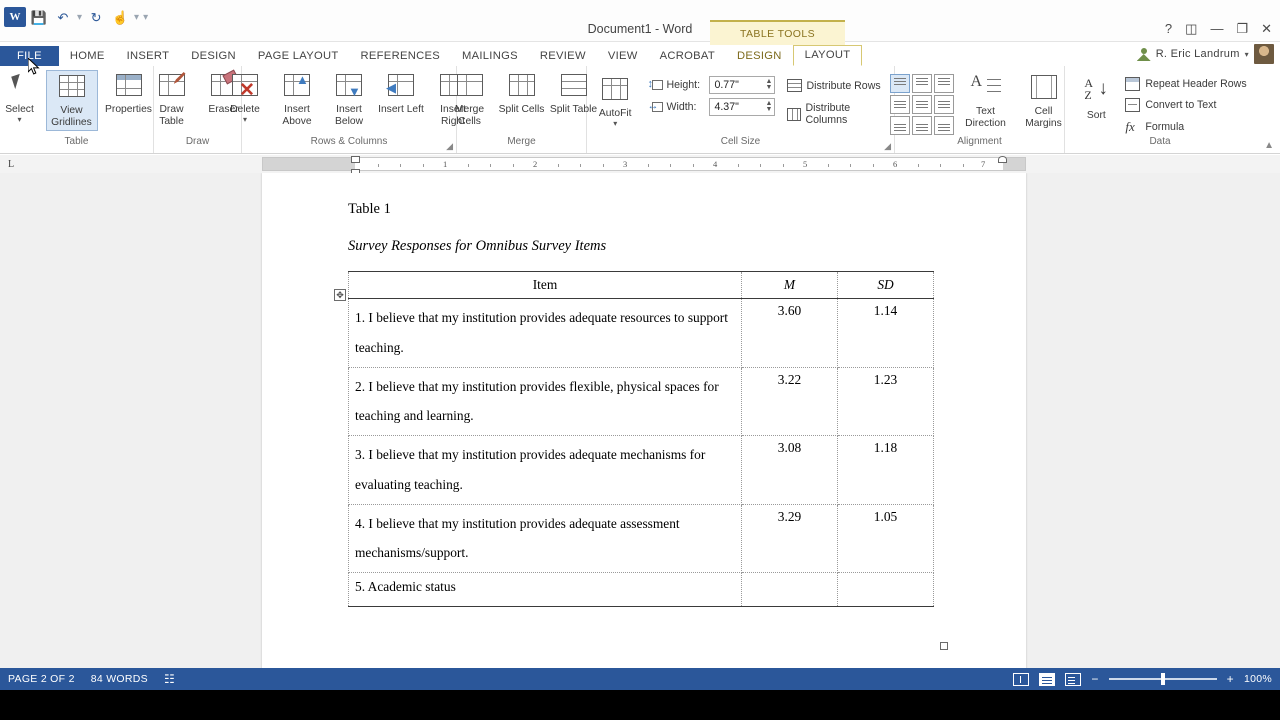  I want to click on tab-table-layout: LAYOUT, so click(827, 55).